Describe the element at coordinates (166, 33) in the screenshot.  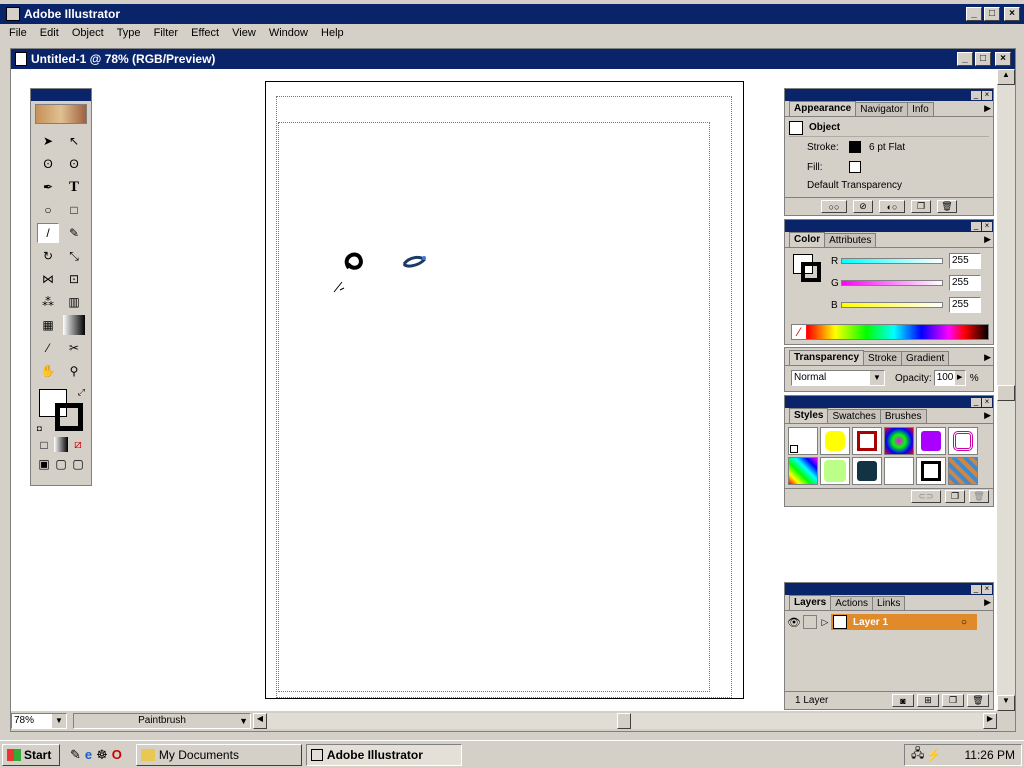
I see `menu-filter: Filter` at that location.